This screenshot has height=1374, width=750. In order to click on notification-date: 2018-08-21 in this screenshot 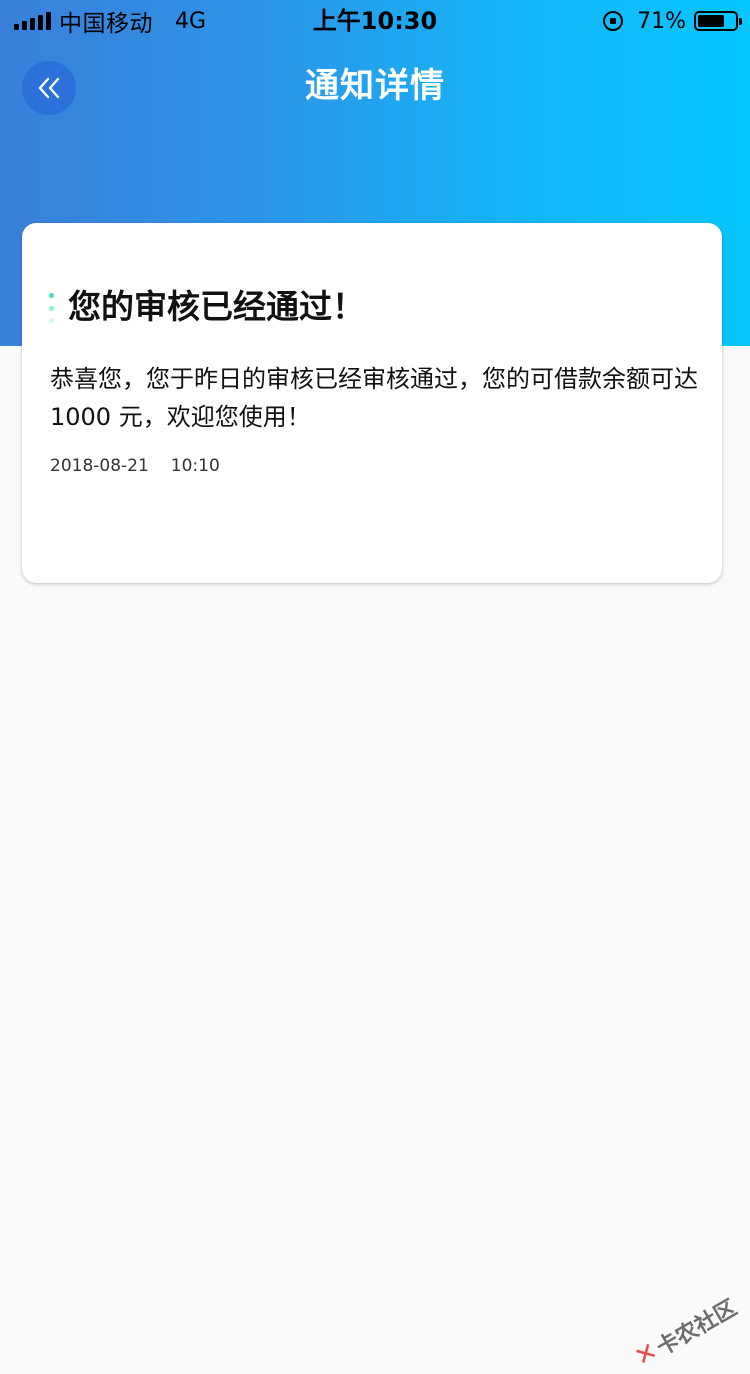, I will do `click(99, 466)`.